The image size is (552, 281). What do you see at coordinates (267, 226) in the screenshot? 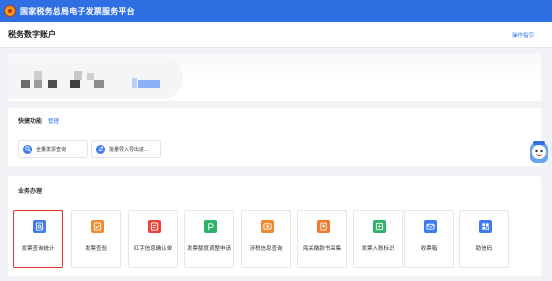
I see `tax-info-icon` at bounding box center [267, 226].